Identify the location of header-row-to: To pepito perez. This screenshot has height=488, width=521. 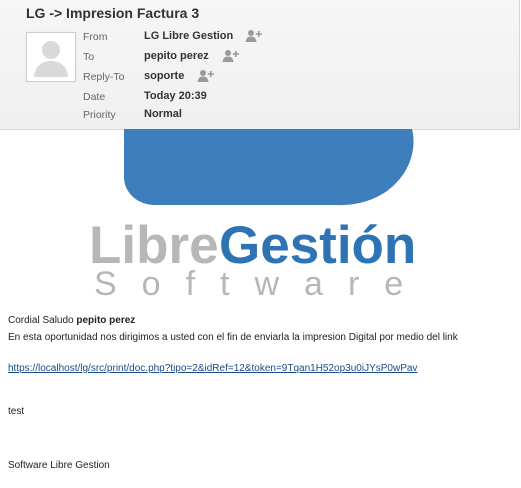
(259, 58).